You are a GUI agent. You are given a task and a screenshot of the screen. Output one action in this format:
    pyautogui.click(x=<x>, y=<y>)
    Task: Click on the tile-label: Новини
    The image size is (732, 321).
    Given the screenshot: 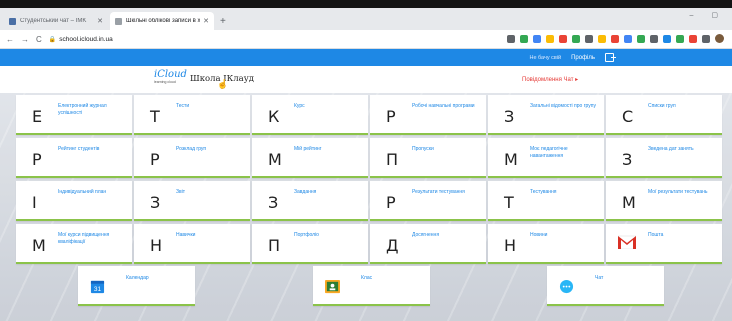 What is the action you would take?
    pyautogui.click(x=539, y=235)
    